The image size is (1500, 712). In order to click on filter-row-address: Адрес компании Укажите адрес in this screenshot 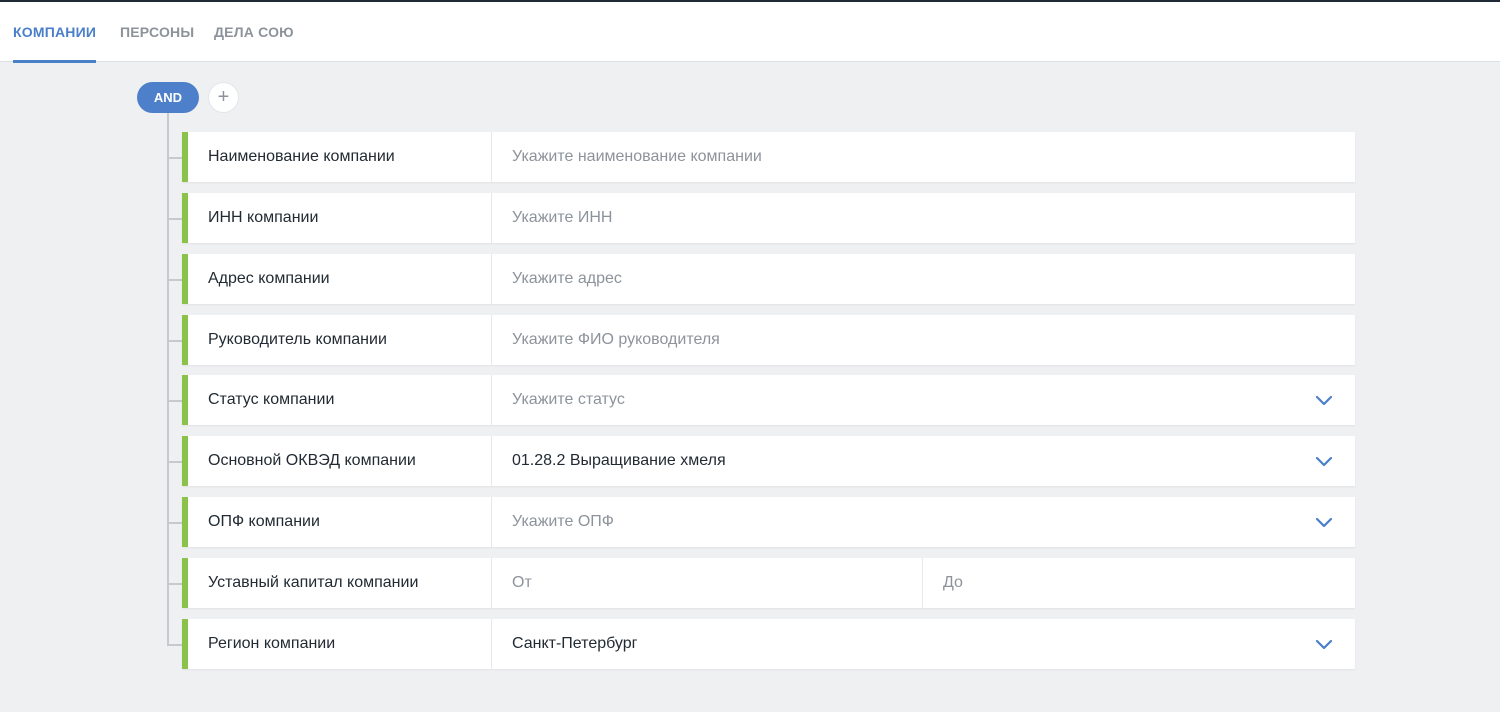, I will do `click(768, 279)`.